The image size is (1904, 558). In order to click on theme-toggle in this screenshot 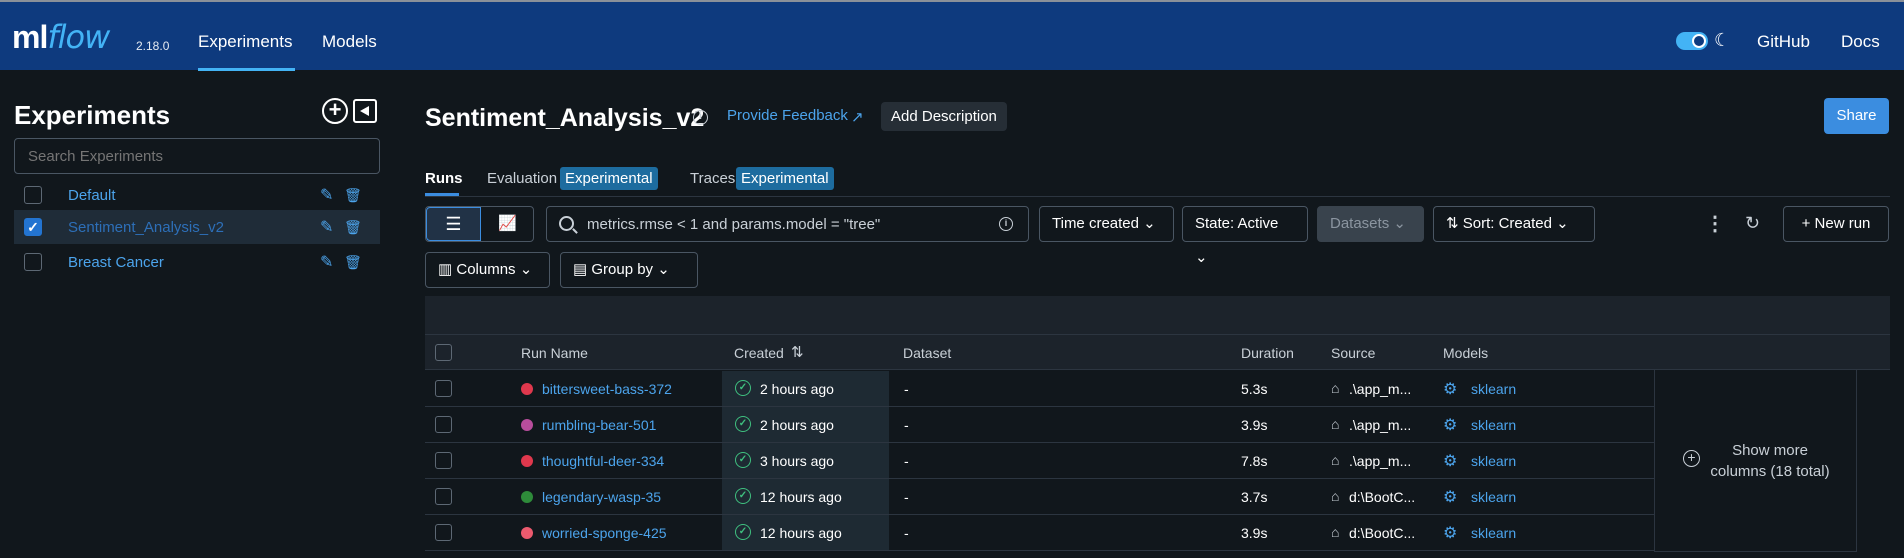, I will do `click(1692, 41)`.